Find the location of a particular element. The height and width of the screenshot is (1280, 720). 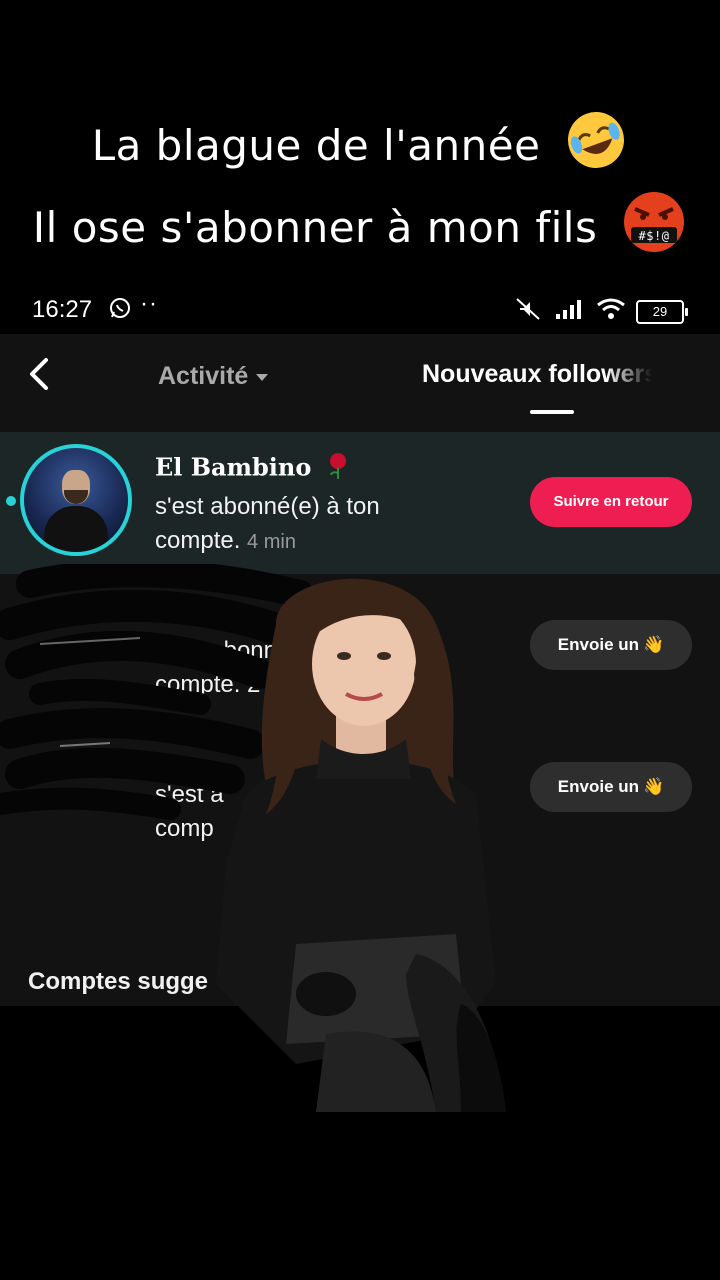

notification-message: s'est abonné(e) à ton compte. 4 min is located at coordinates (305, 524).